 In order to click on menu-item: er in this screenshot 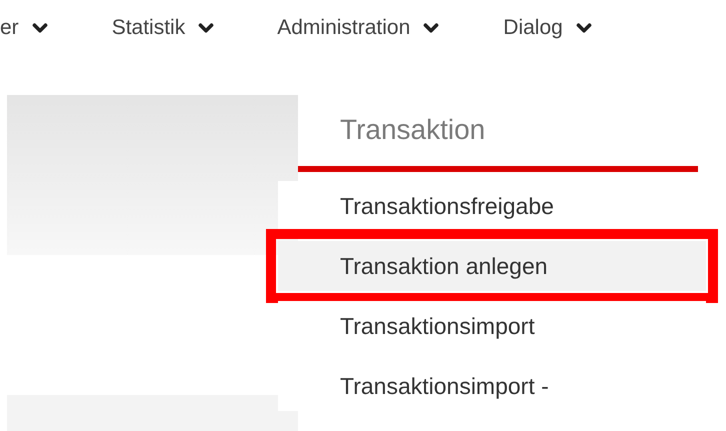, I will do `click(25, 28)`.